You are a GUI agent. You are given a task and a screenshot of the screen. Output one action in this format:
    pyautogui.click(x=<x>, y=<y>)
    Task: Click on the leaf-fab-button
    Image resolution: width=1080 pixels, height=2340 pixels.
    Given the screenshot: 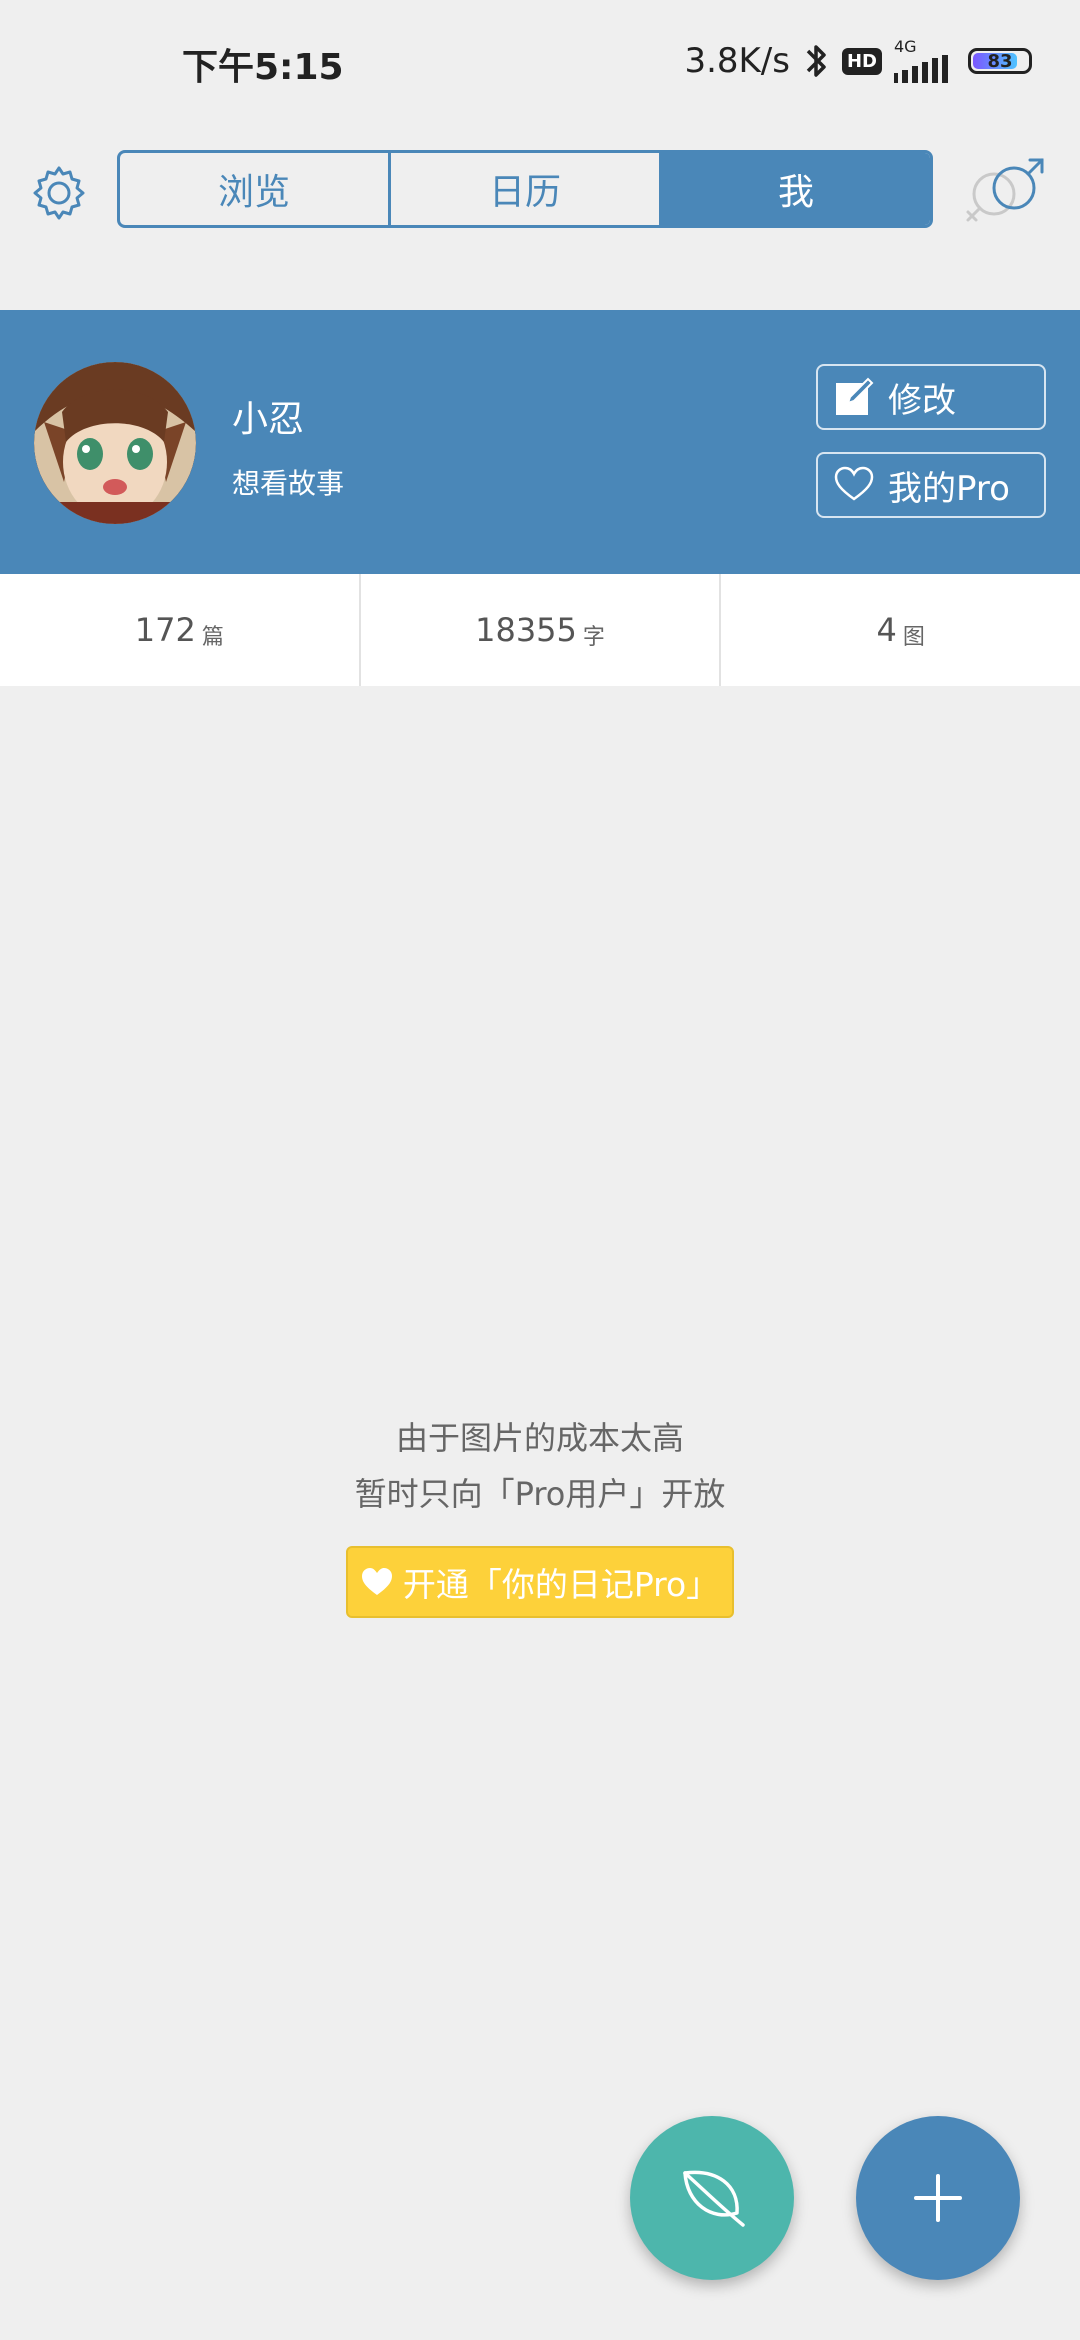 What is the action you would take?
    pyautogui.click(x=712, y=2198)
    